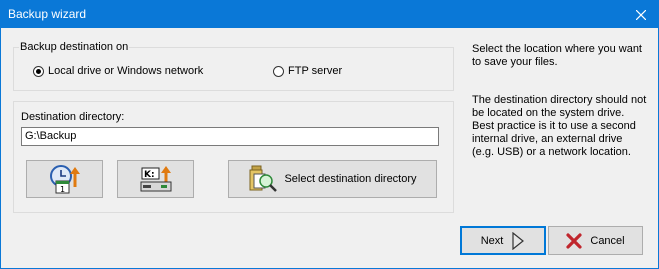 Image resolution: width=659 pixels, height=269 pixels. What do you see at coordinates (329, 14) in the screenshot?
I see `title-bar: Backup wizard` at bounding box center [329, 14].